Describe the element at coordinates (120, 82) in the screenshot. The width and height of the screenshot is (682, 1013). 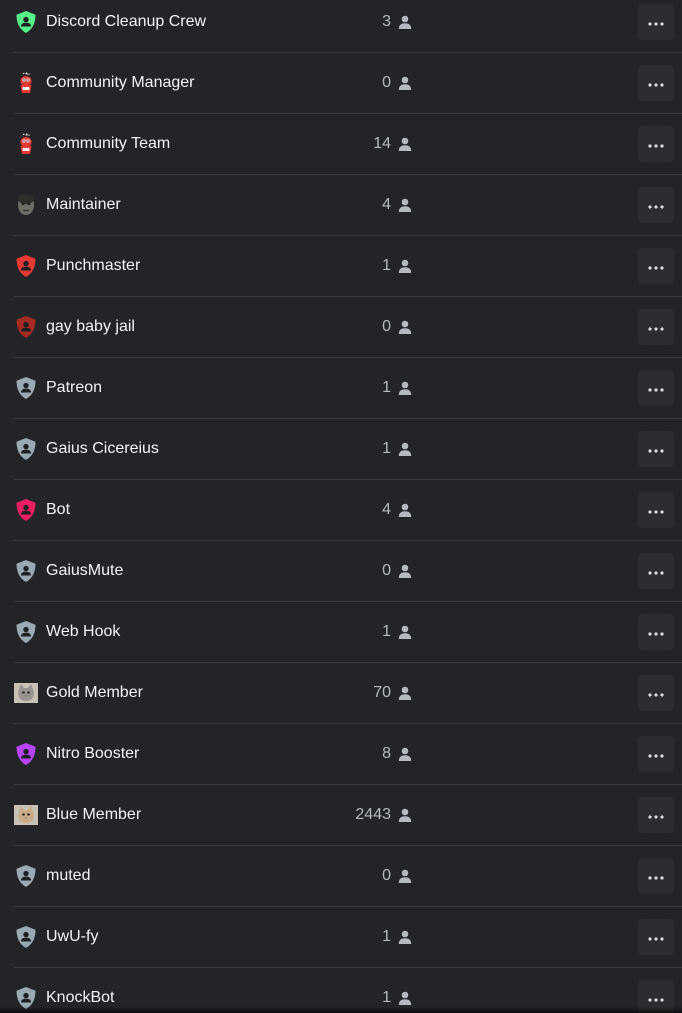
I see `role-name: Community Manager` at that location.